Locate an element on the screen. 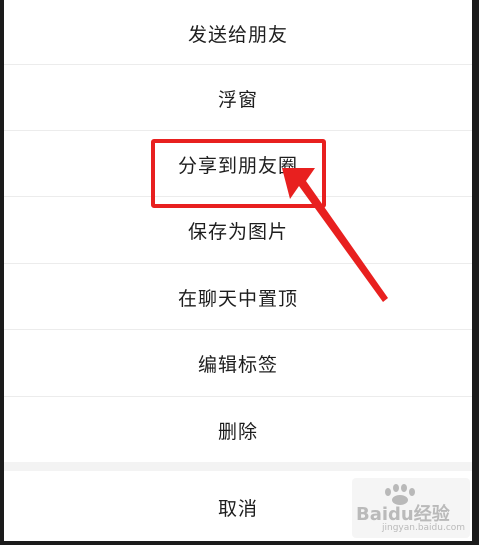 The image size is (479, 545). screen-edge-bottom is located at coordinates (239, 543).